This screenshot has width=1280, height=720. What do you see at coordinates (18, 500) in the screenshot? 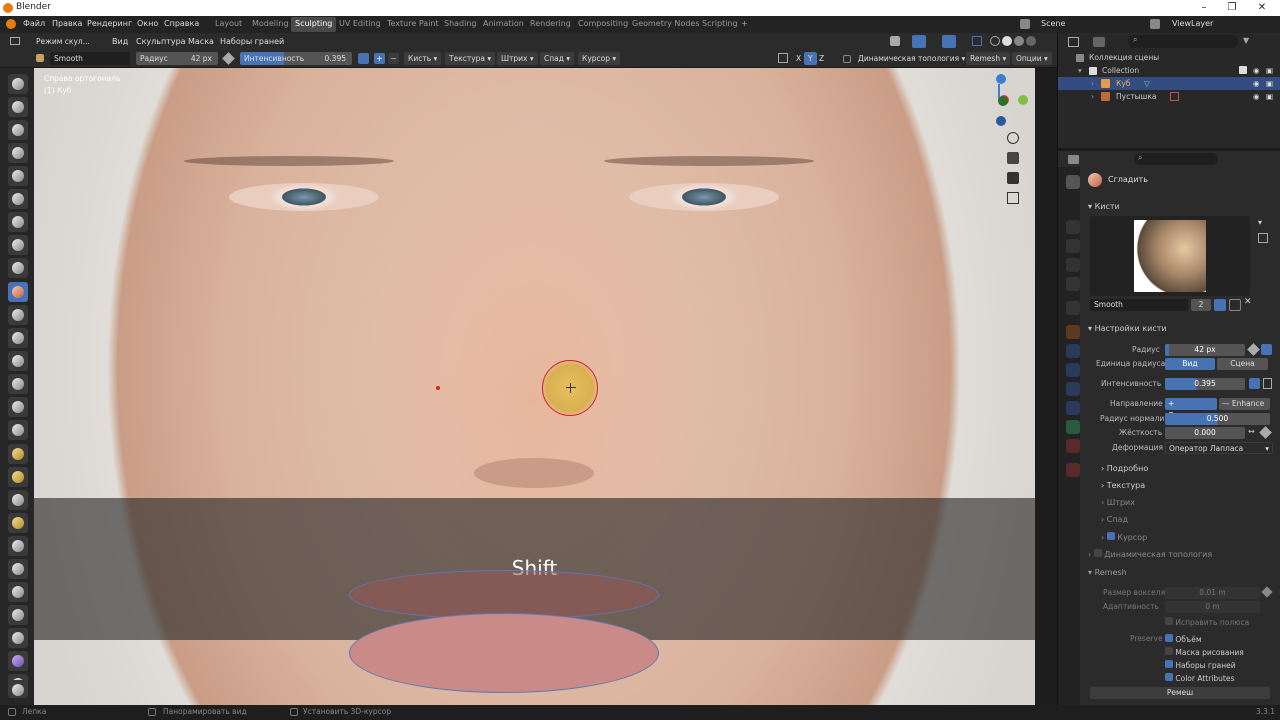
I see `tool-thumb` at bounding box center [18, 500].